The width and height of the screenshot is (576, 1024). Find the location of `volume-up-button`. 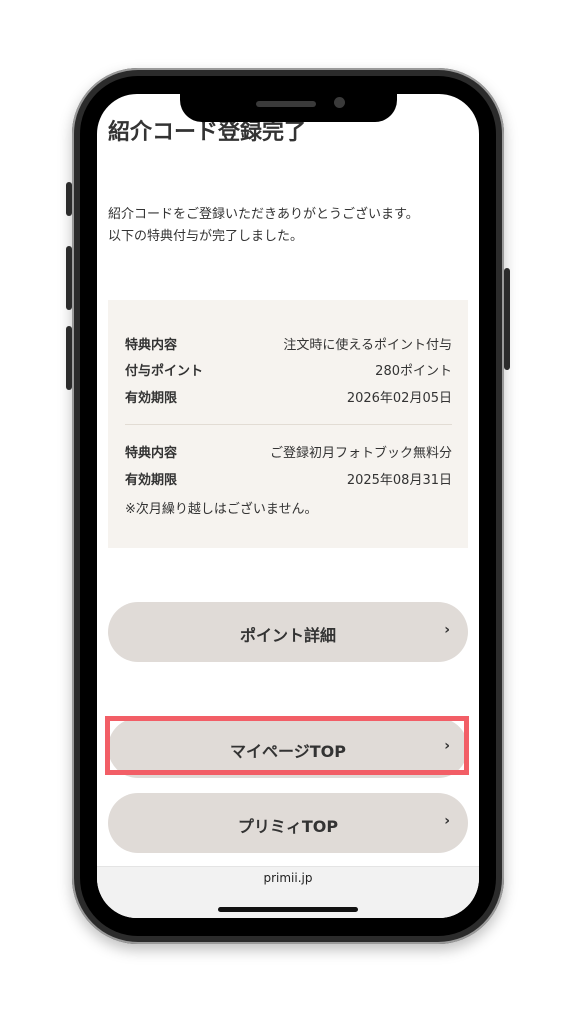

volume-up-button is located at coordinates (69, 278).